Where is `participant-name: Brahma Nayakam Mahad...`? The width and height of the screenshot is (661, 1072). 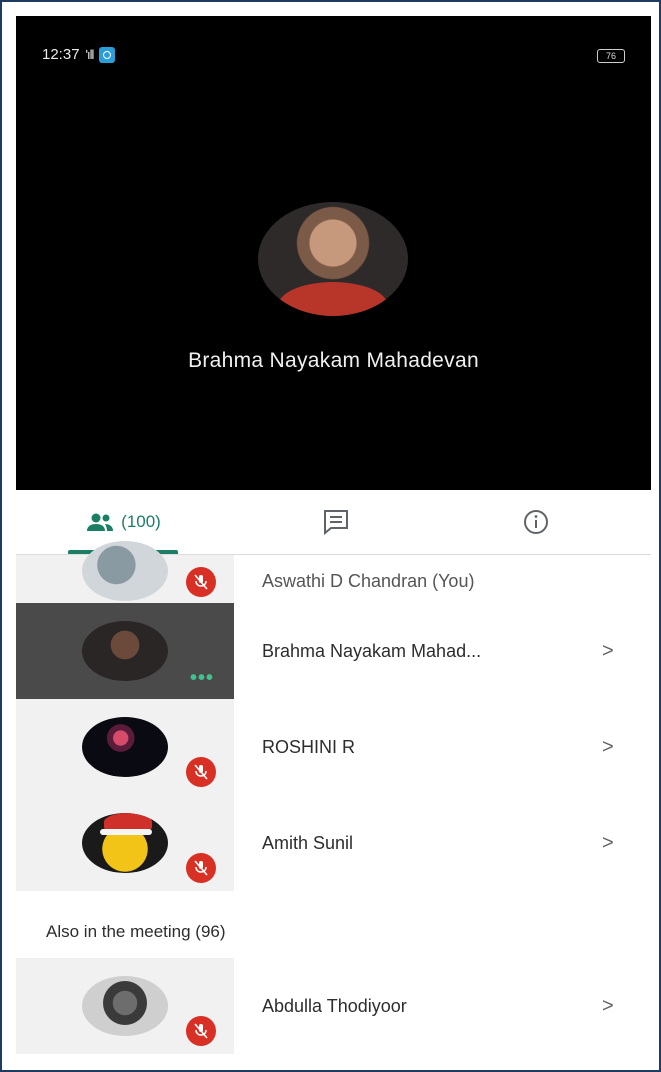
participant-name: Brahma Nayakam Mahad... is located at coordinates (372, 651).